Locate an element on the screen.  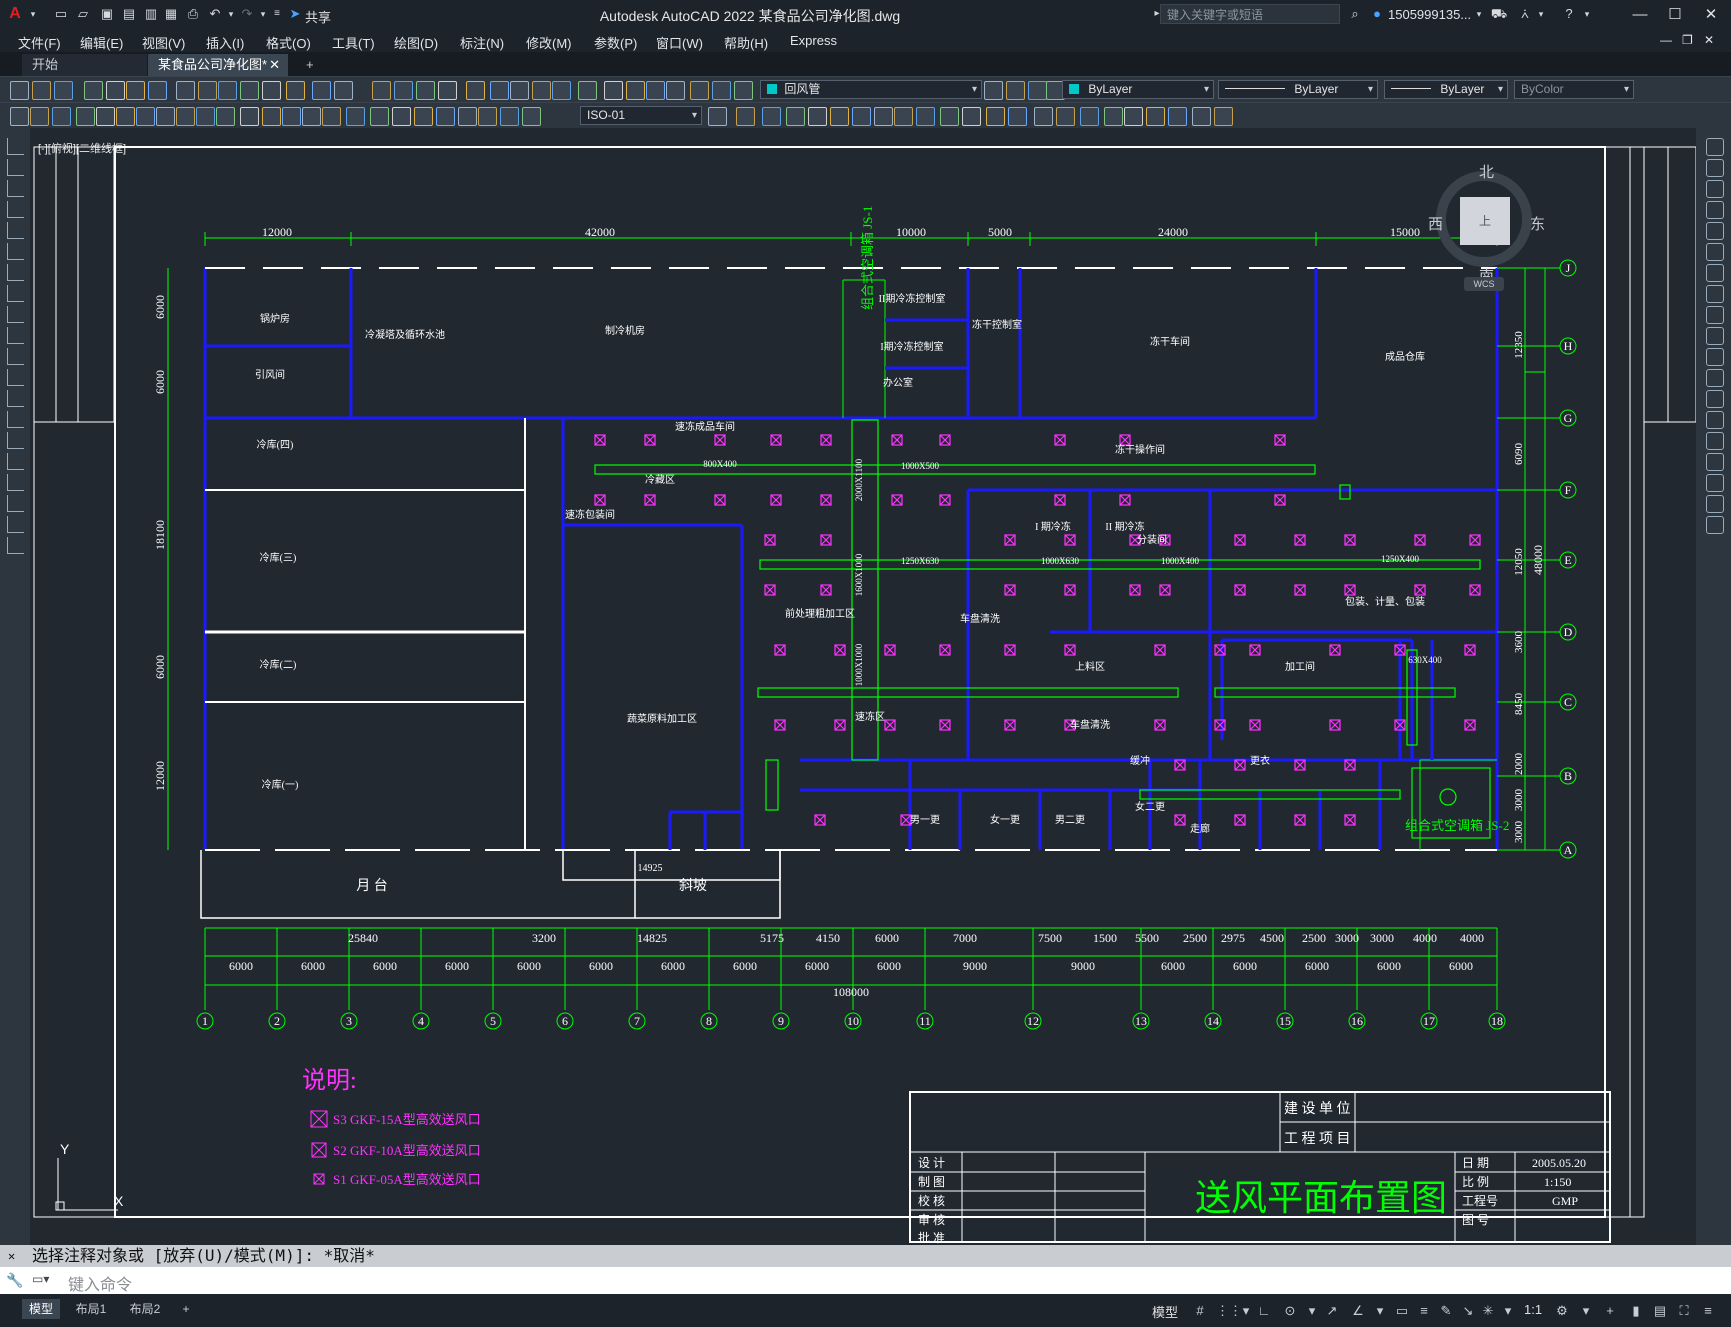
annotation-scale: 1:1 is located at coordinates (1533, 1309).